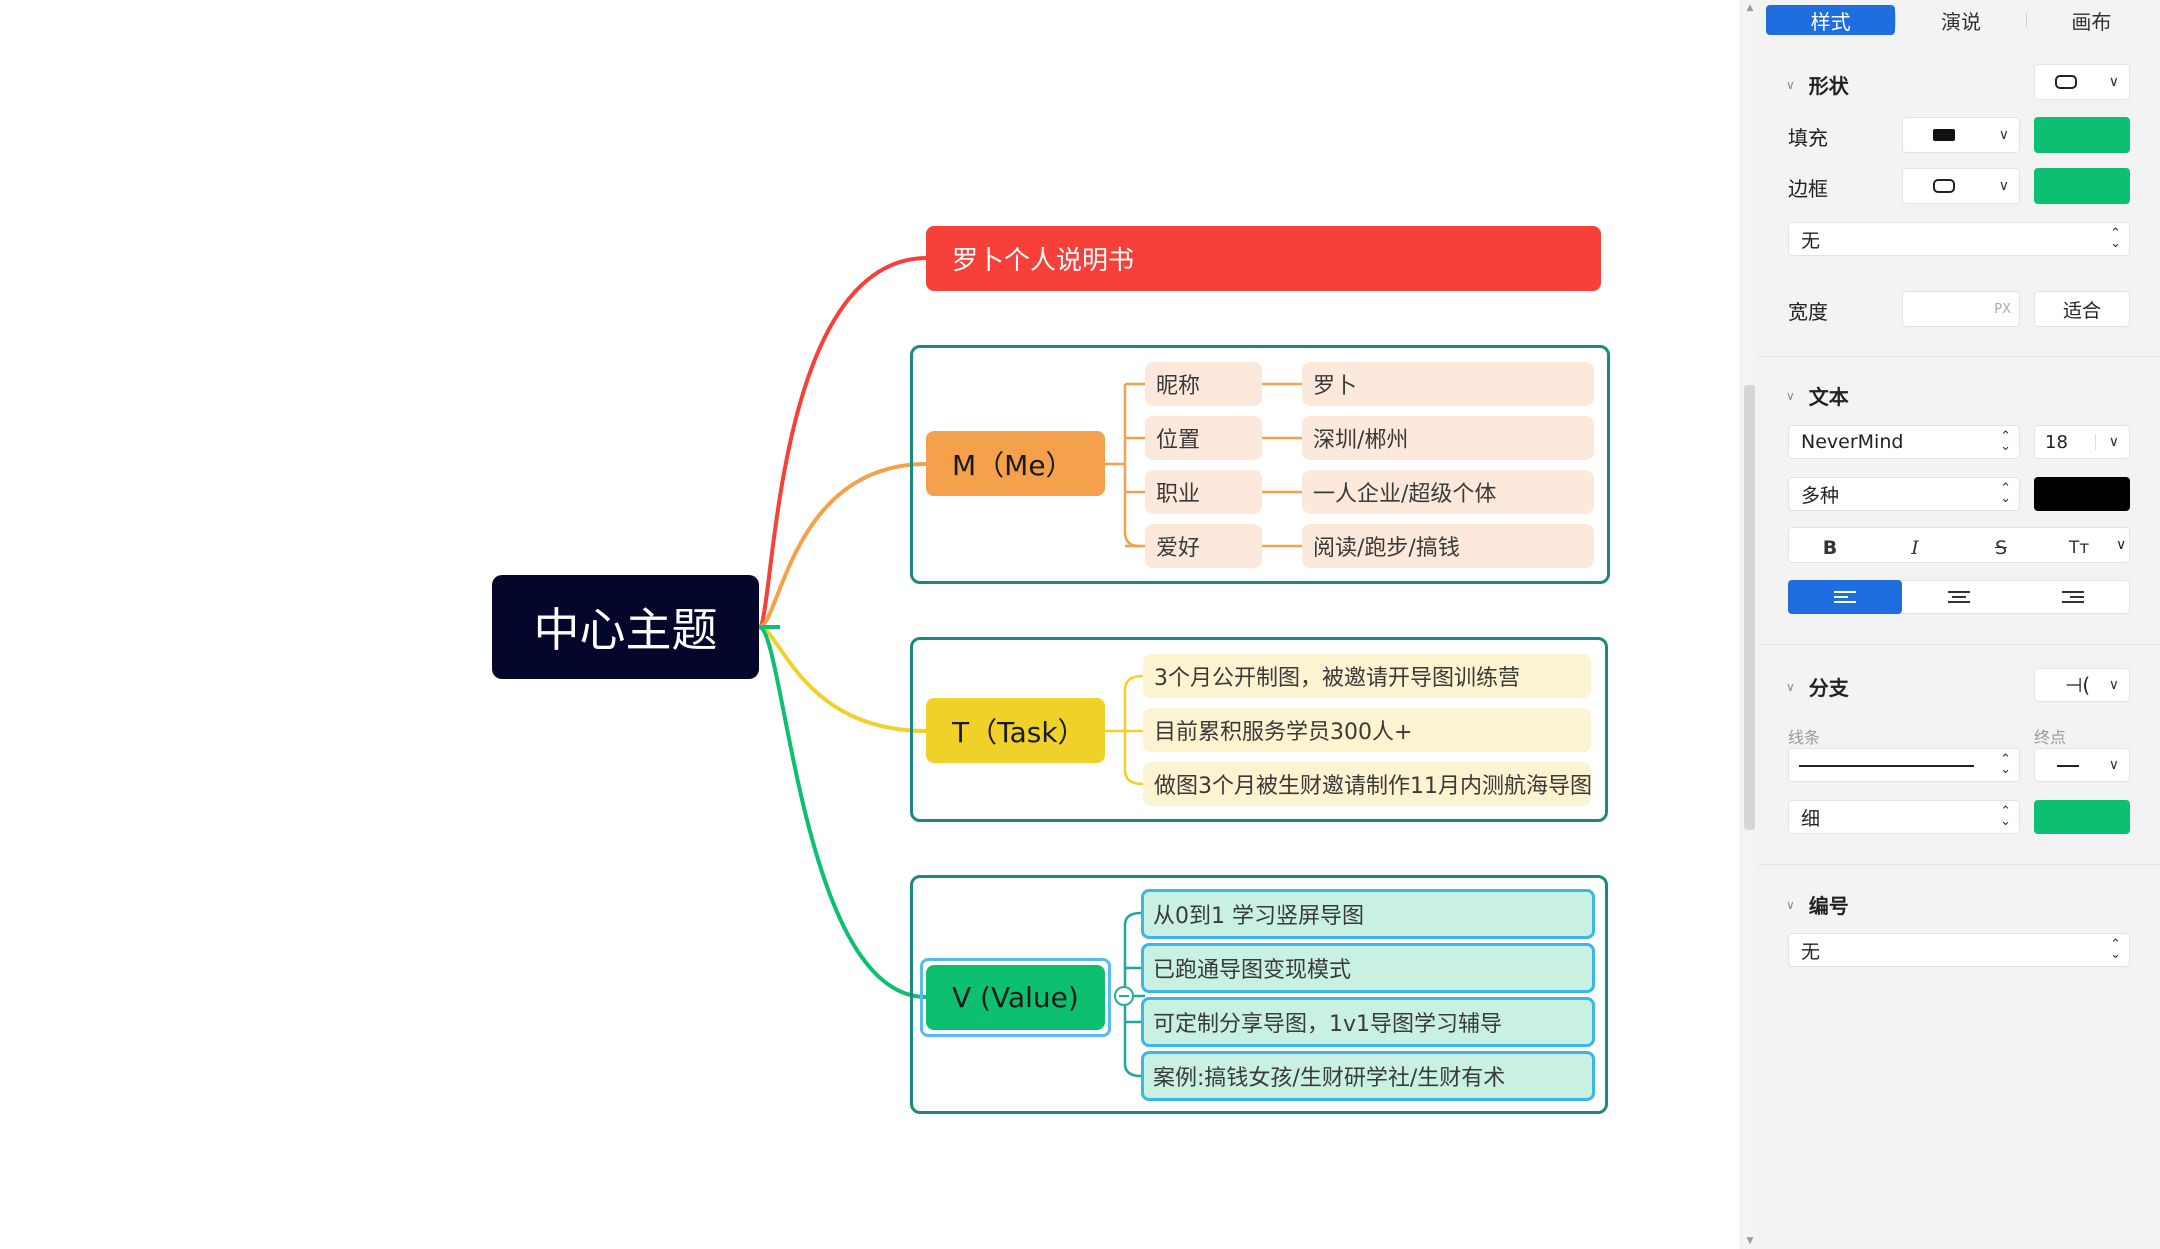 The width and height of the screenshot is (2160, 1249). What do you see at coordinates (2095, 442) in the screenshot?
I see `divider` at bounding box center [2095, 442].